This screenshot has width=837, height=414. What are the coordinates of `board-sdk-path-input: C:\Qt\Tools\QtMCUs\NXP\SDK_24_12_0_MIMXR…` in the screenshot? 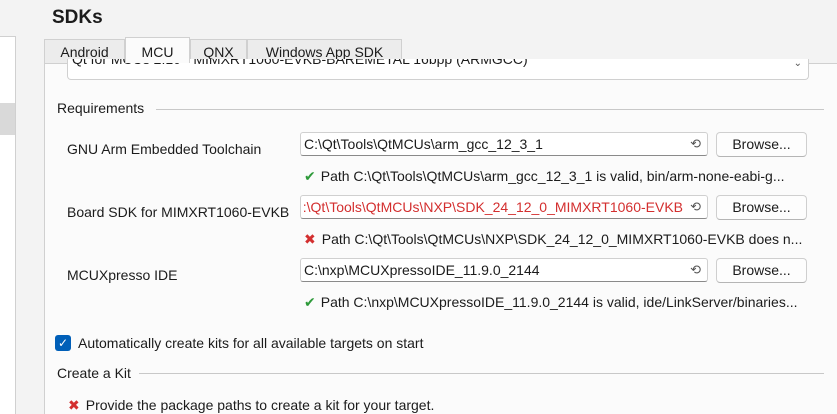 It's located at (504, 207).